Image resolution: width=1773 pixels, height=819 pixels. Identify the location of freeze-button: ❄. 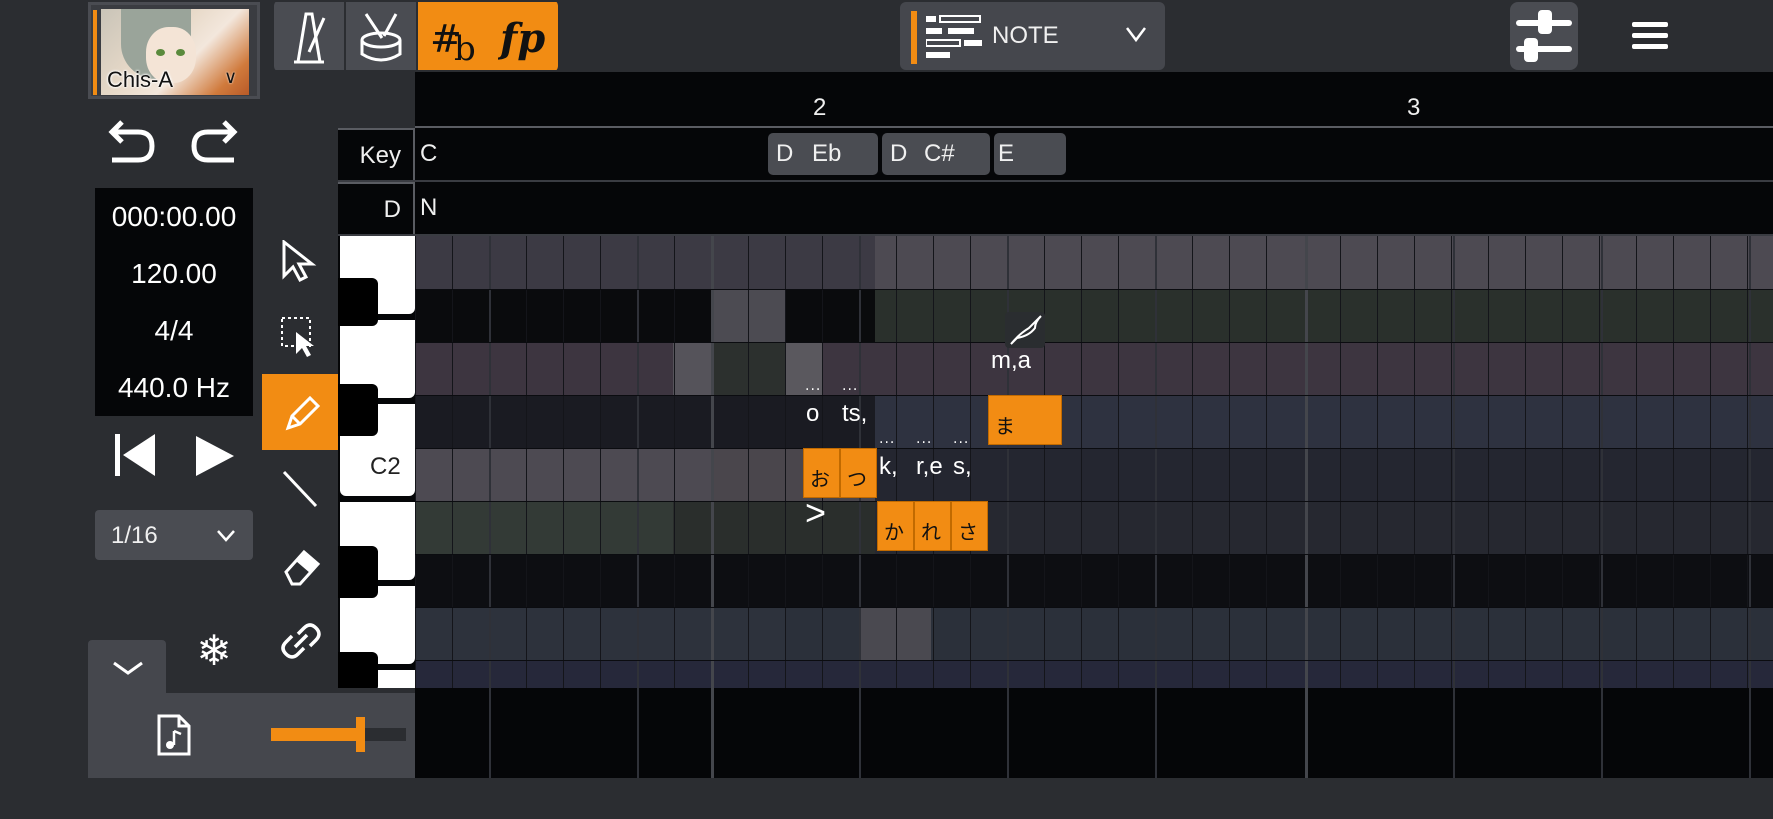
(214, 651).